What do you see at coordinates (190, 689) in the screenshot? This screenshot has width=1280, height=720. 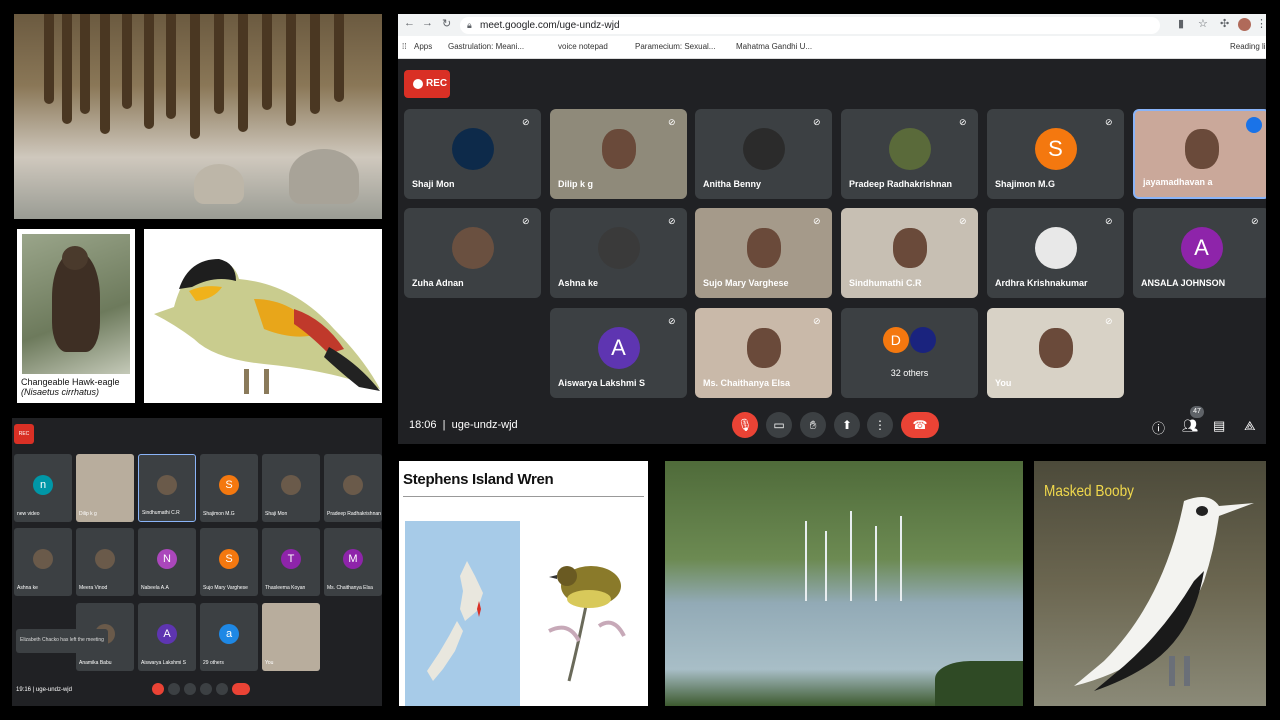 I see `small-hand-button` at bounding box center [190, 689].